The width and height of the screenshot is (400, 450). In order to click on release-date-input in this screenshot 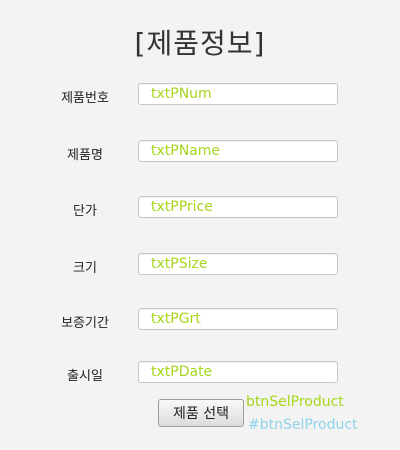, I will do `click(238, 372)`.